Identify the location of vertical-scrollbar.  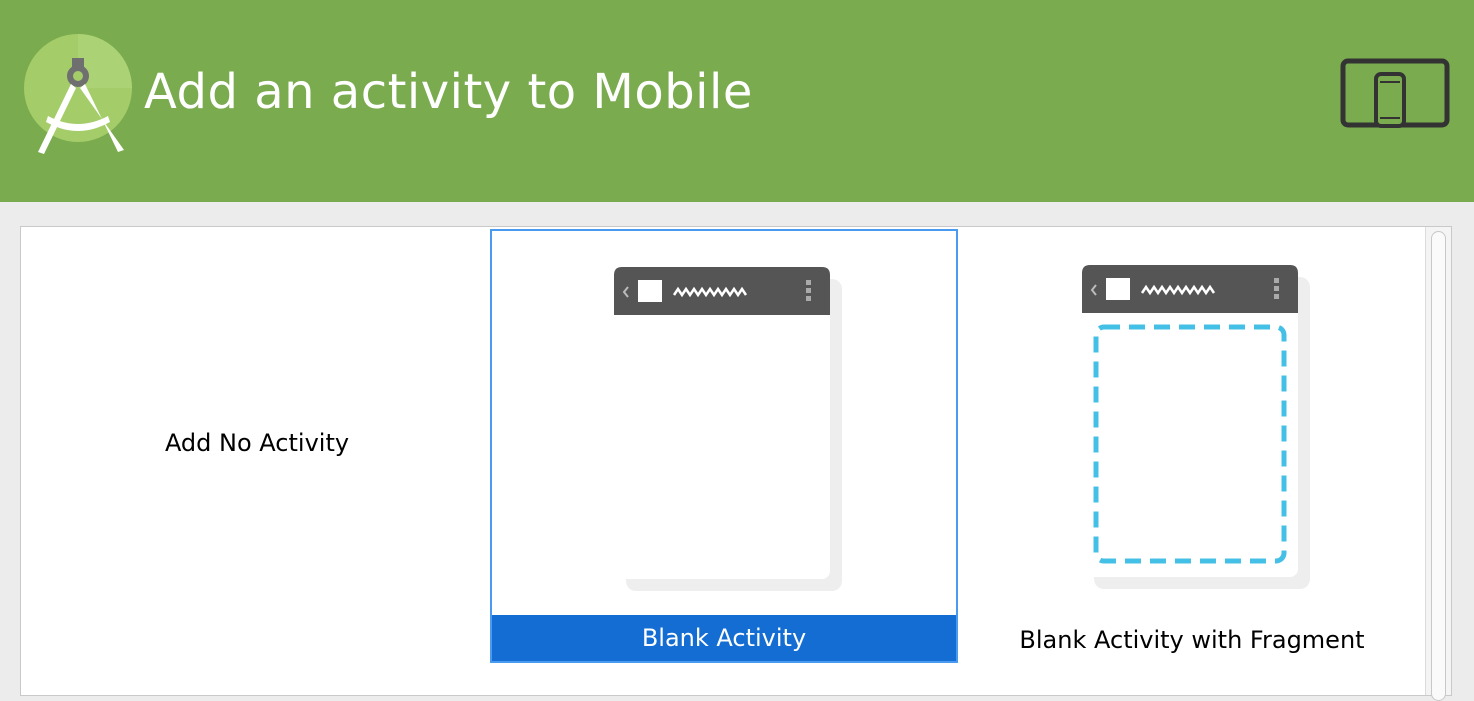
(1438, 464).